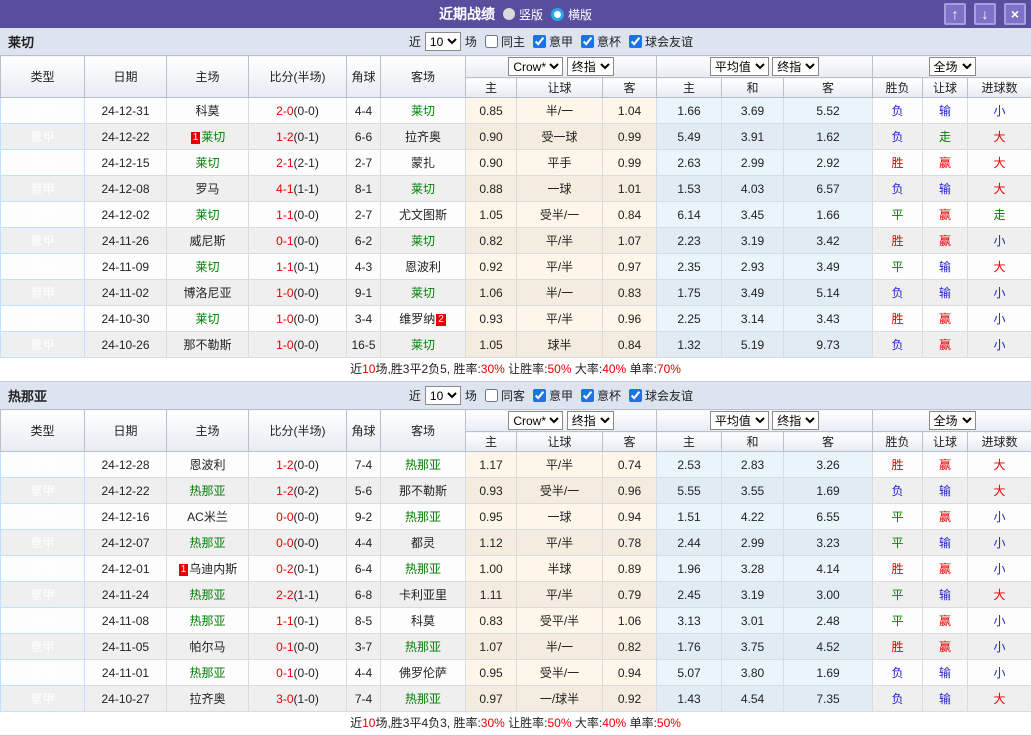 Image resolution: width=1031 pixels, height=736 pixels. Describe the element at coordinates (828, 345) in the screenshot. I see `euro-away-odds: 9.73` at that location.